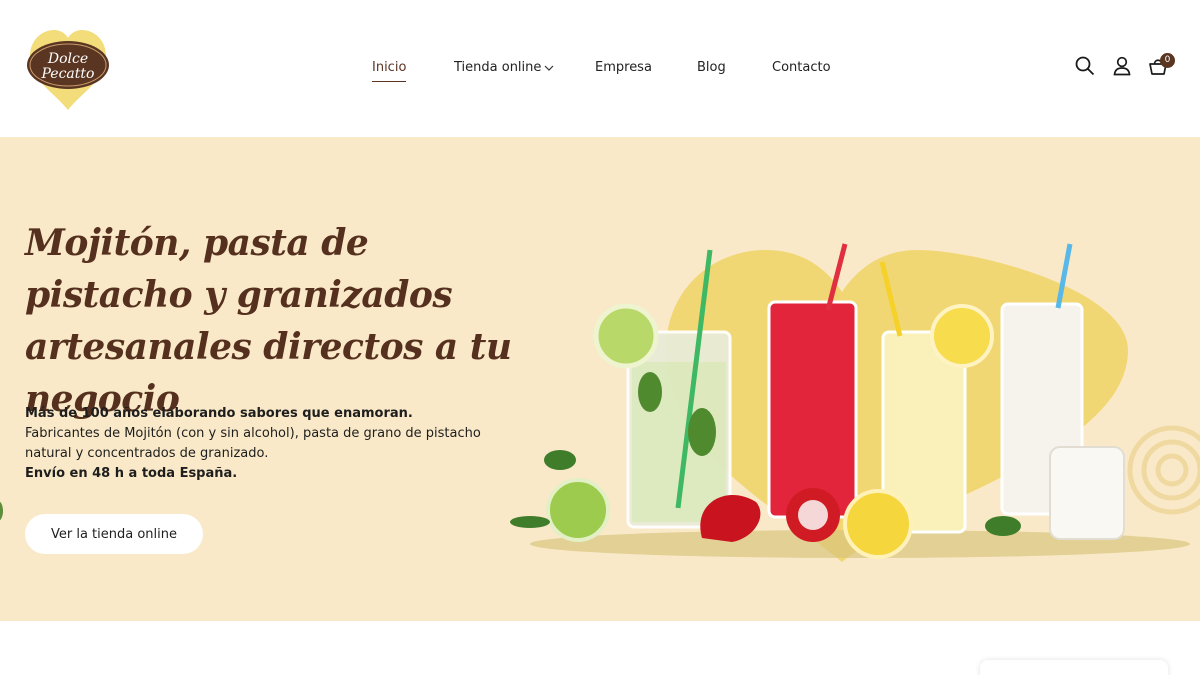 This screenshot has width=1200, height=675. Describe the element at coordinates (389, 71) in the screenshot. I see `nav-item-inicio: Inicio` at that location.